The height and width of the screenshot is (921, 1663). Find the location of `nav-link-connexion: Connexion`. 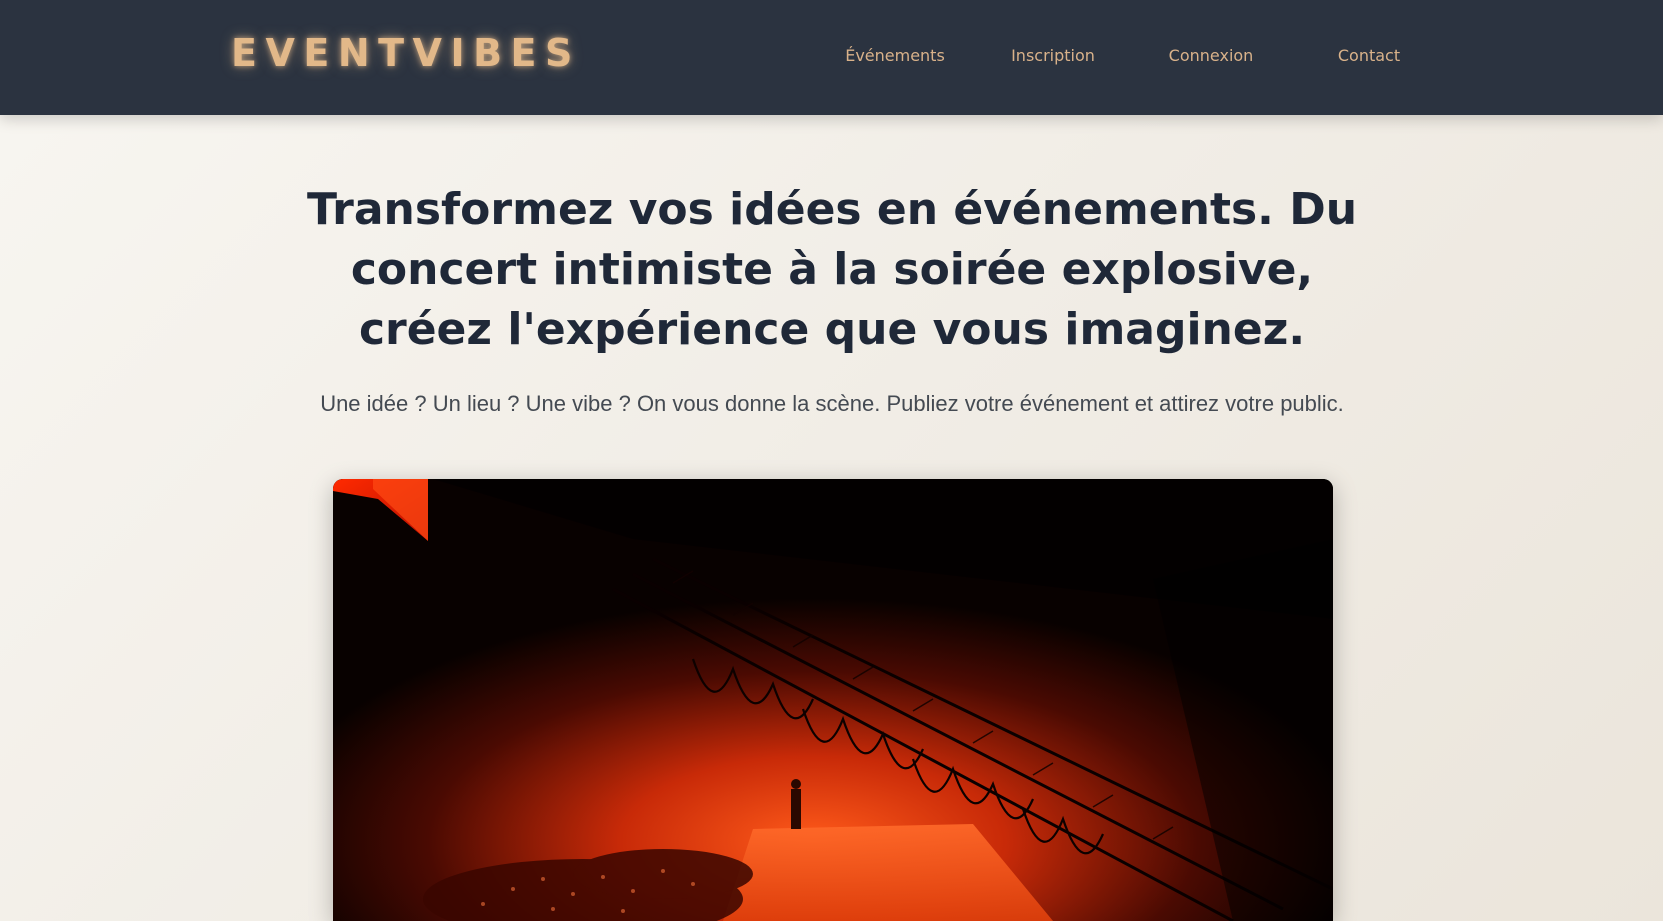

nav-link-connexion: Connexion is located at coordinates (1211, 56).